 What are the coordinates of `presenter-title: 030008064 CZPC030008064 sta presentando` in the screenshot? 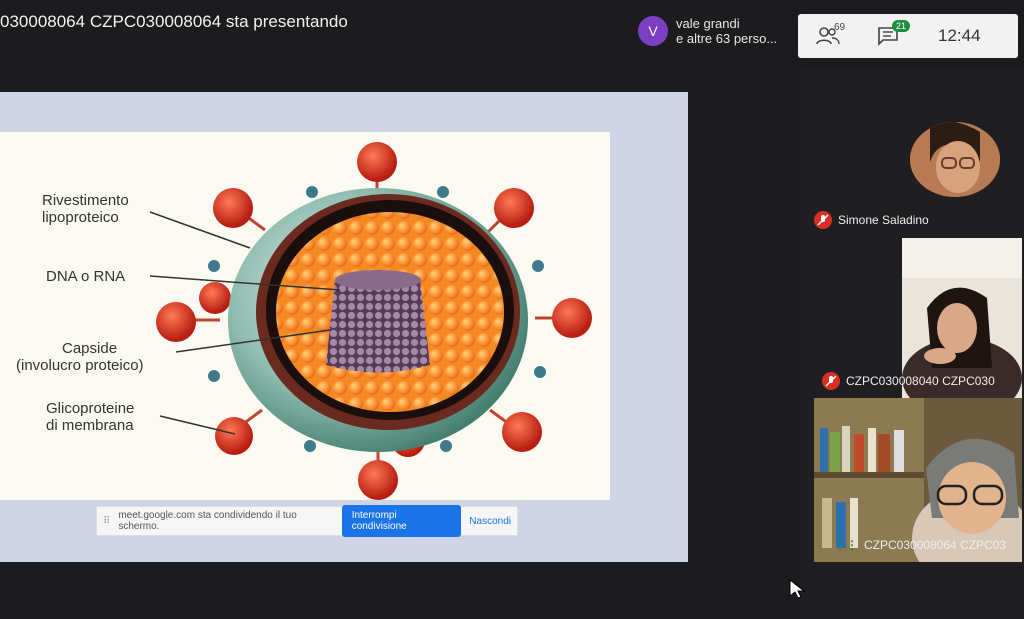 It's located at (174, 21).